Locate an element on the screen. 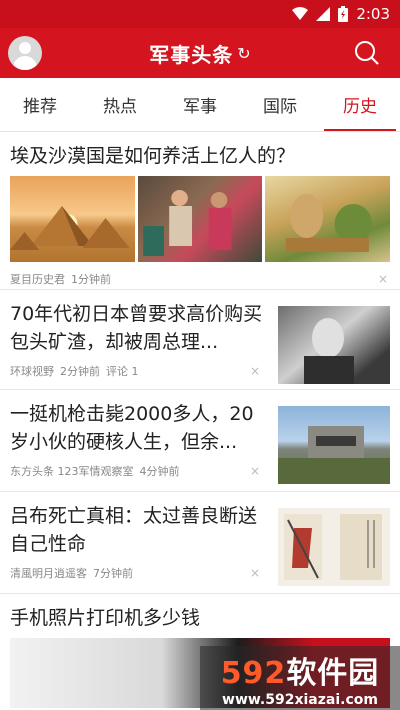 The height and width of the screenshot is (710, 400). news-source: 清風明月逍遥客 is located at coordinates (48, 573).